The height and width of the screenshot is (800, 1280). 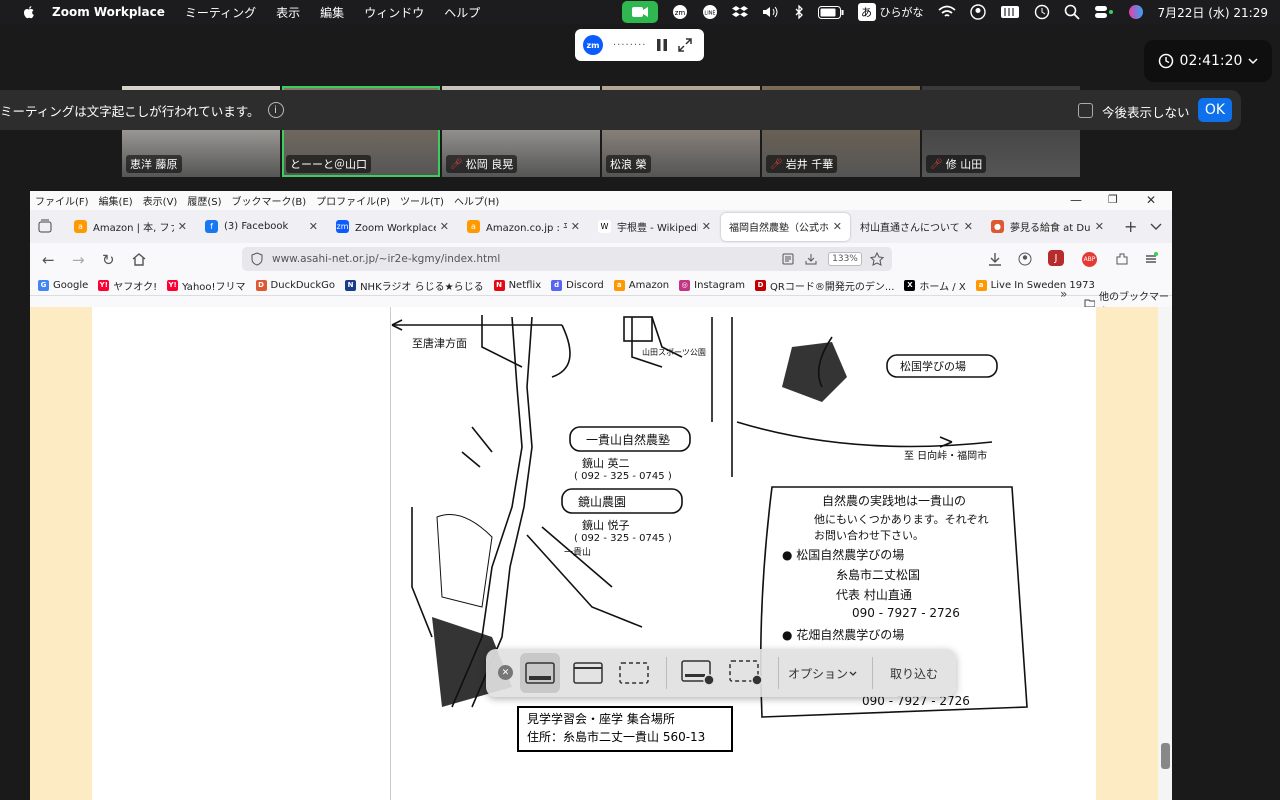 What do you see at coordinates (680, 12) in the screenshot?
I see `zoom-tray-icon: zm` at bounding box center [680, 12].